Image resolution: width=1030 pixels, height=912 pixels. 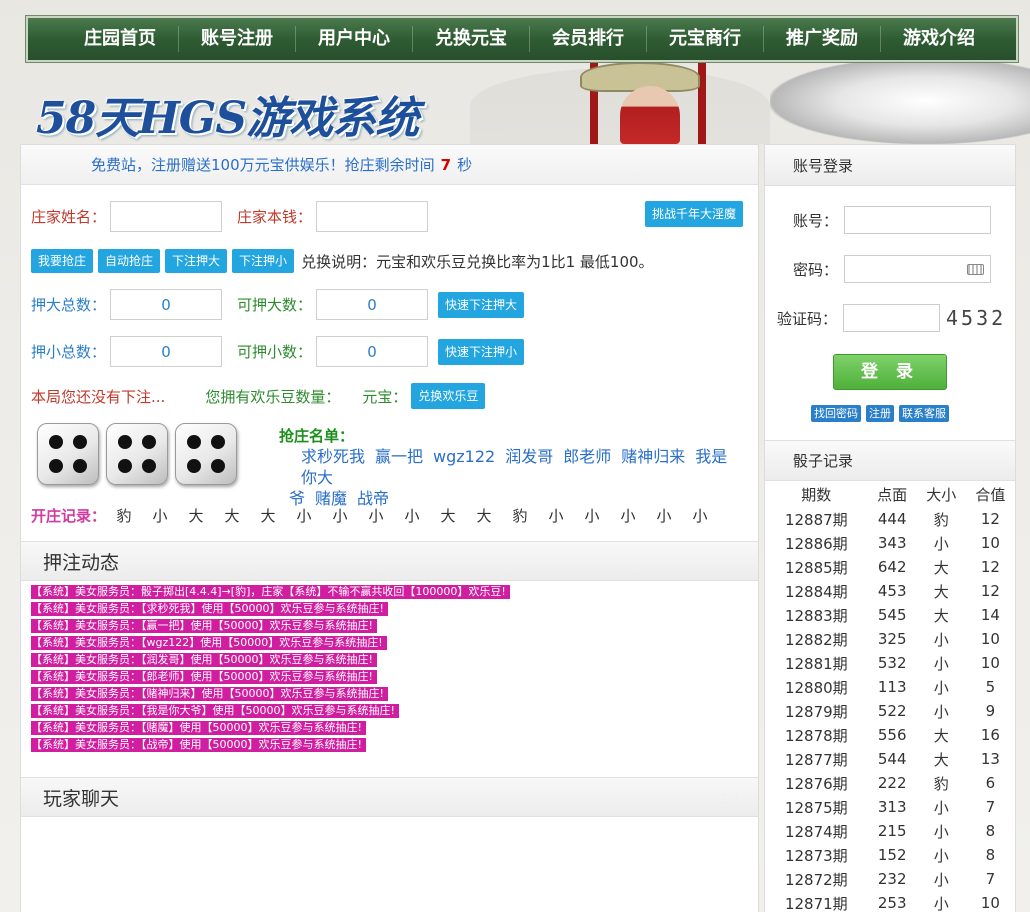 I want to click on nav-item-3: 兑换元宝, so click(x=471, y=39).